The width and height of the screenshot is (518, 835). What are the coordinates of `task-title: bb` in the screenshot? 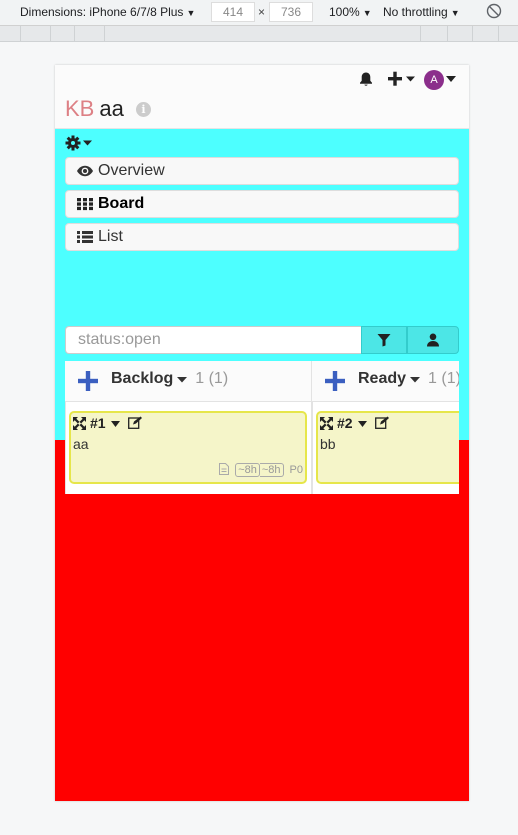 It's located at (328, 444).